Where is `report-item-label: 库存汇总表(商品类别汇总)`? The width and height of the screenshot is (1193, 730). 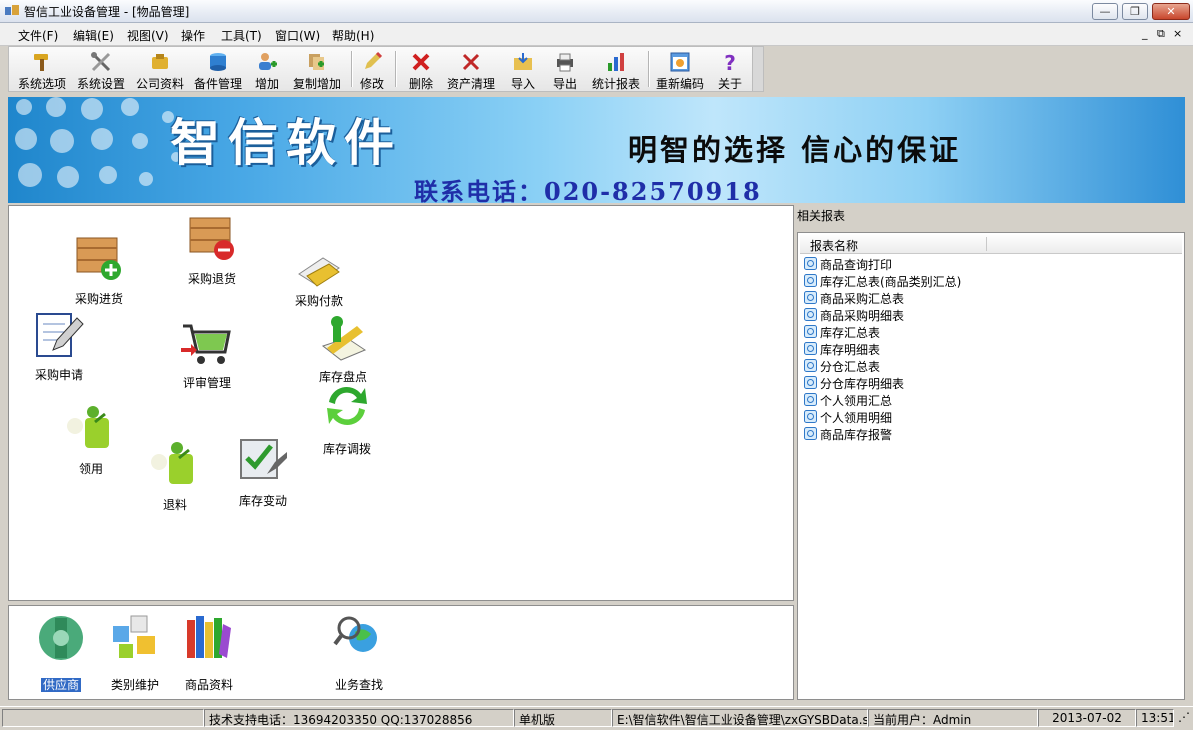 report-item-label: 库存汇总表(商品类别汇总) is located at coordinates (891, 282).